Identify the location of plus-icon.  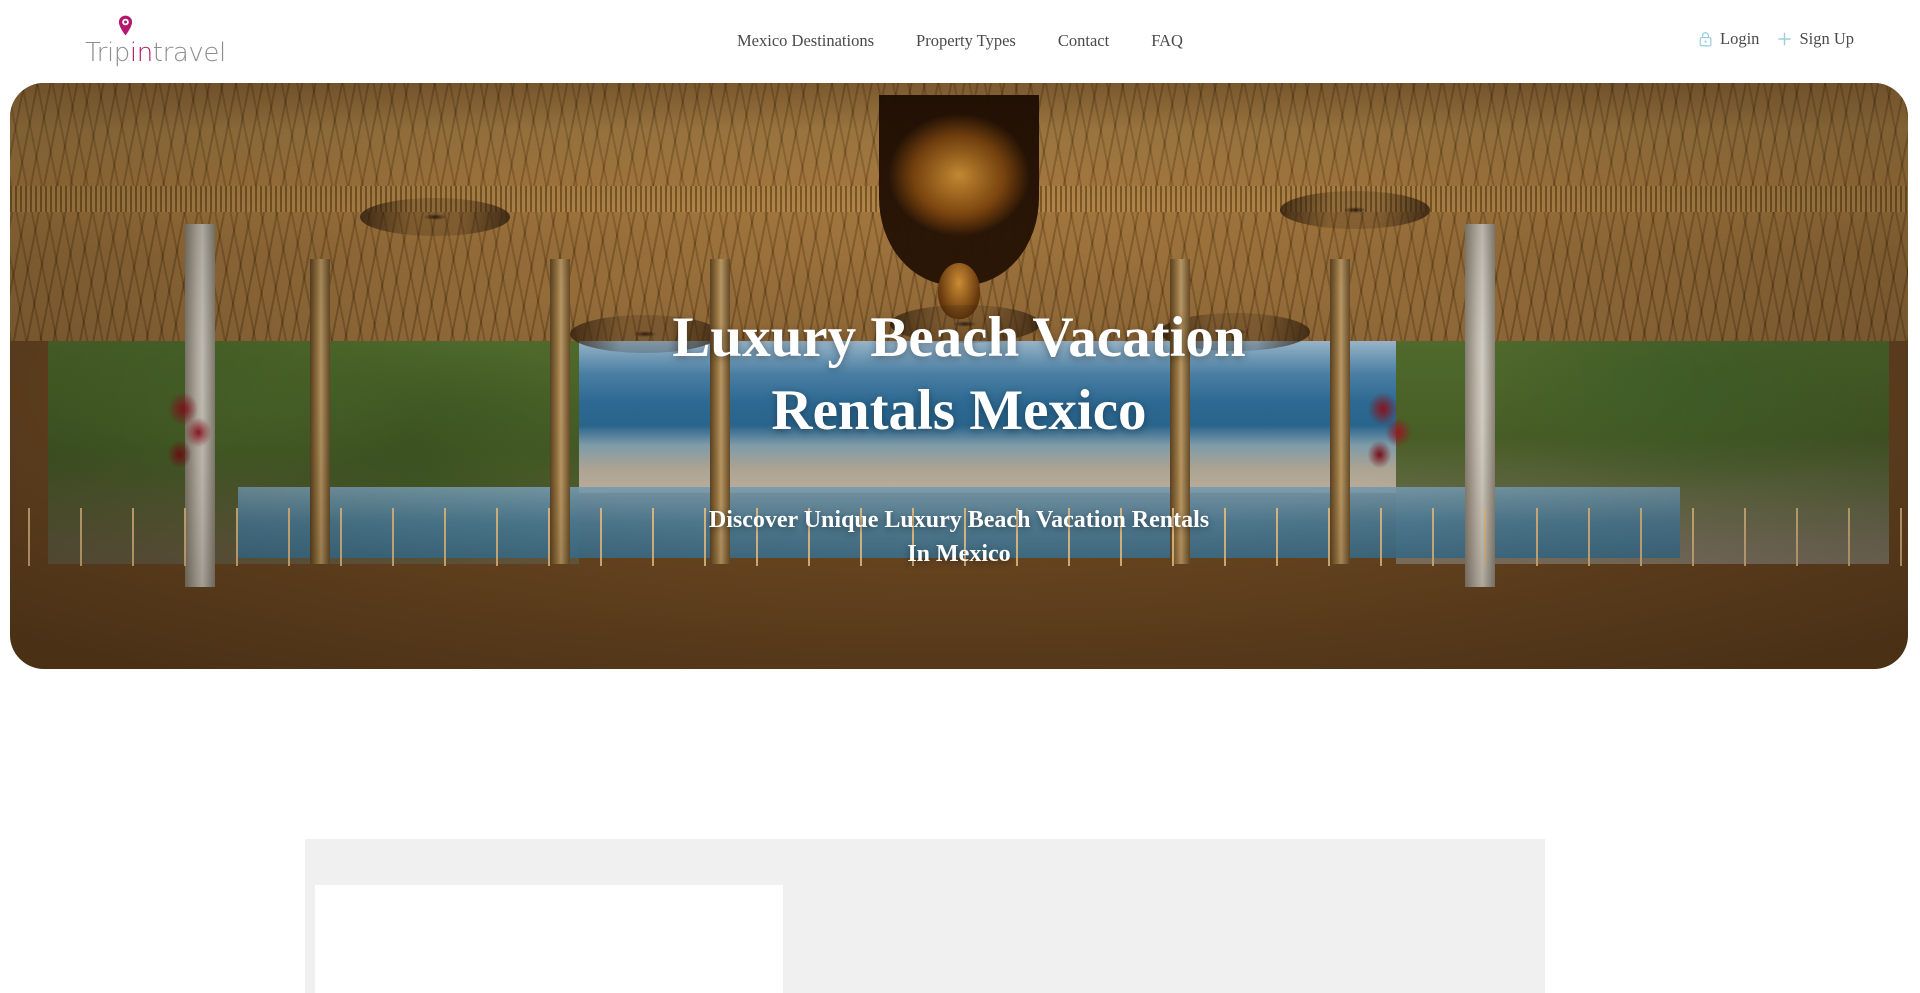
(1784, 39).